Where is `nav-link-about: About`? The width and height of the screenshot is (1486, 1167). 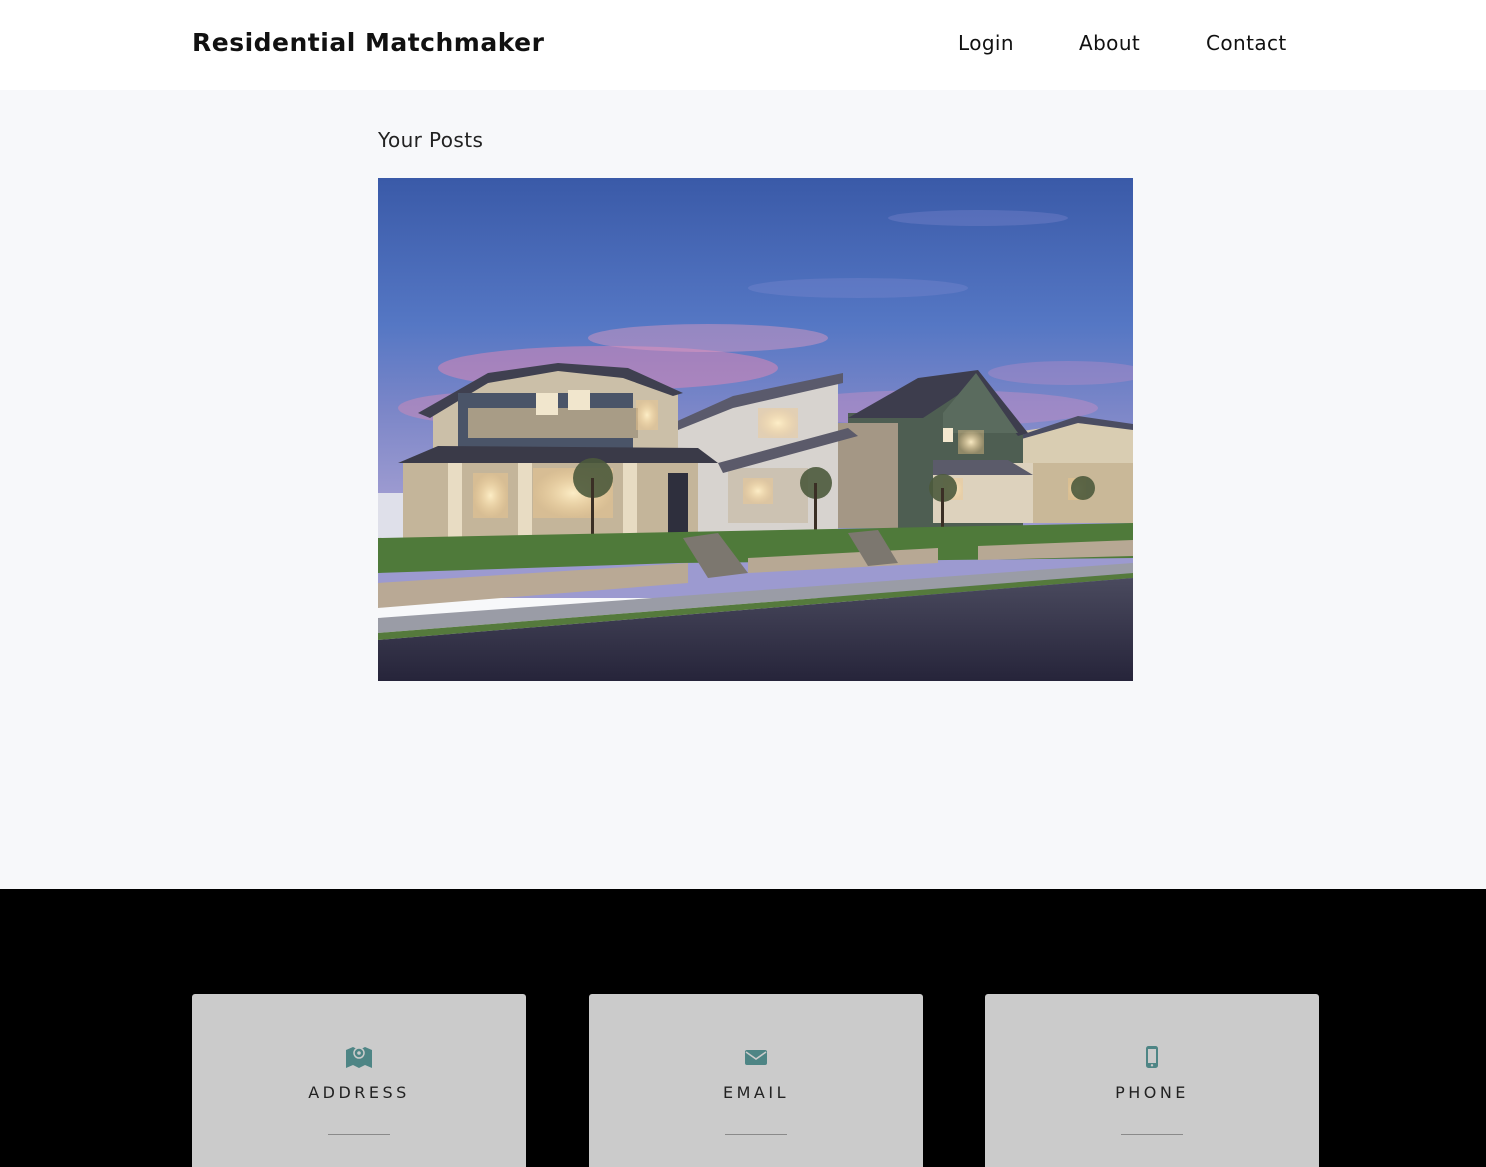 nav-link-about: About is located at coordinates (1109, 43).